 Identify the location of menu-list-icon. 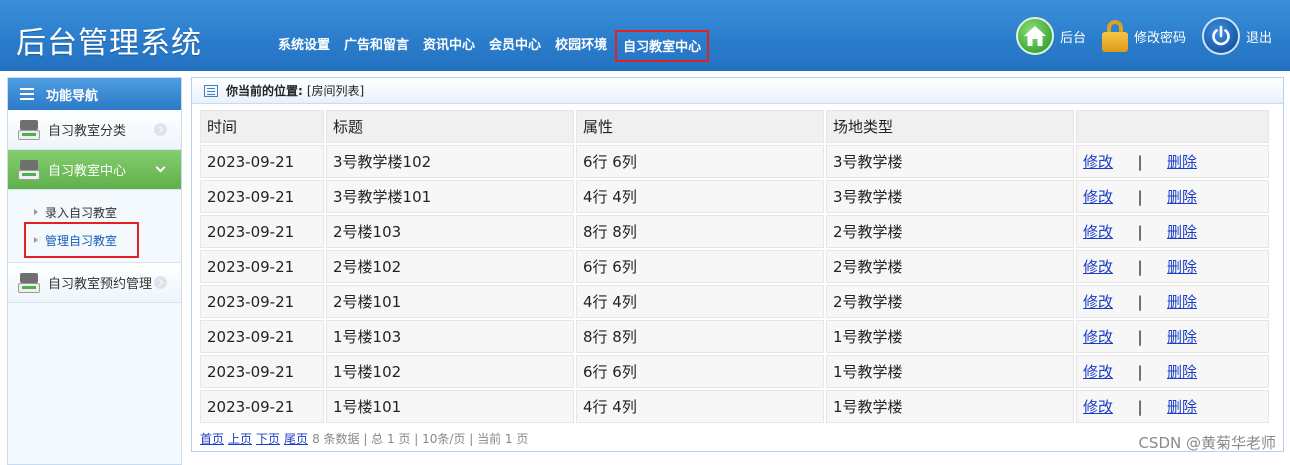
(27, 94).